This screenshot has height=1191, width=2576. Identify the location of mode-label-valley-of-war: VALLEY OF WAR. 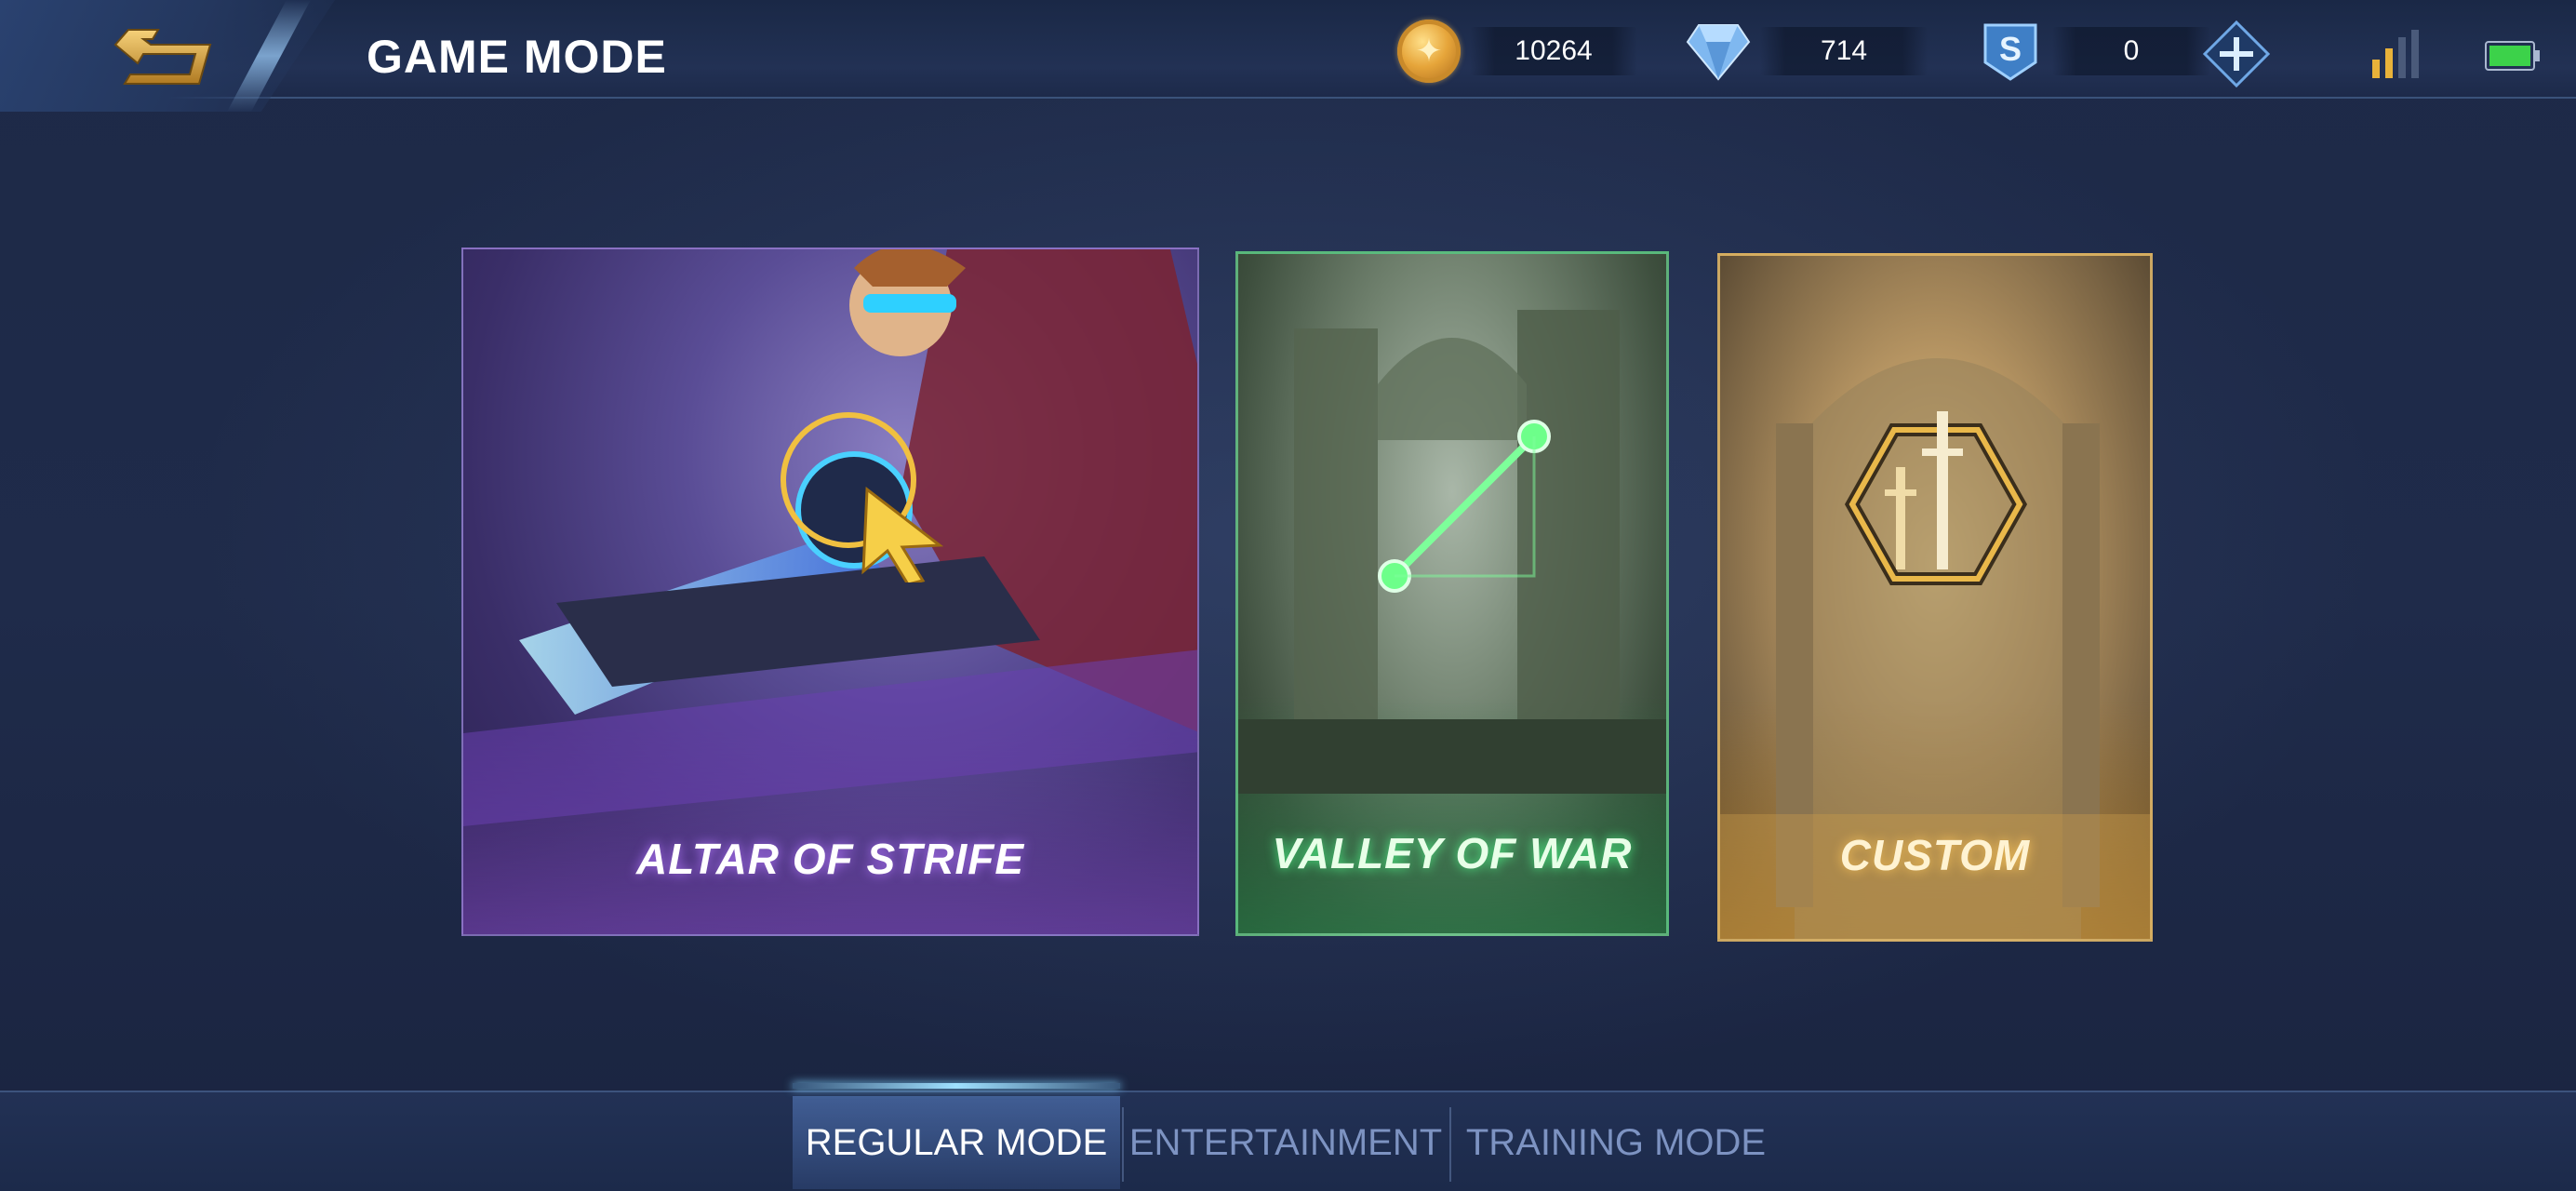
(1452, 853).